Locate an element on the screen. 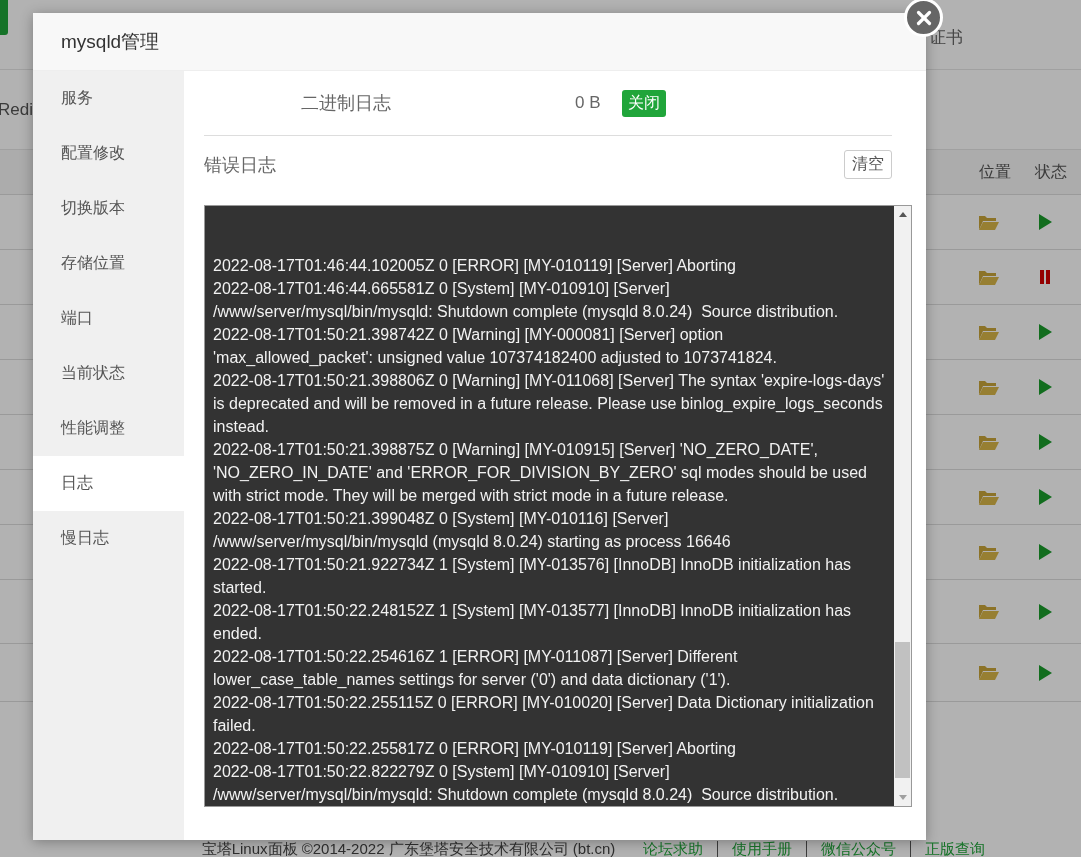  scroll-up-icon is located at coordinates (902, 214).